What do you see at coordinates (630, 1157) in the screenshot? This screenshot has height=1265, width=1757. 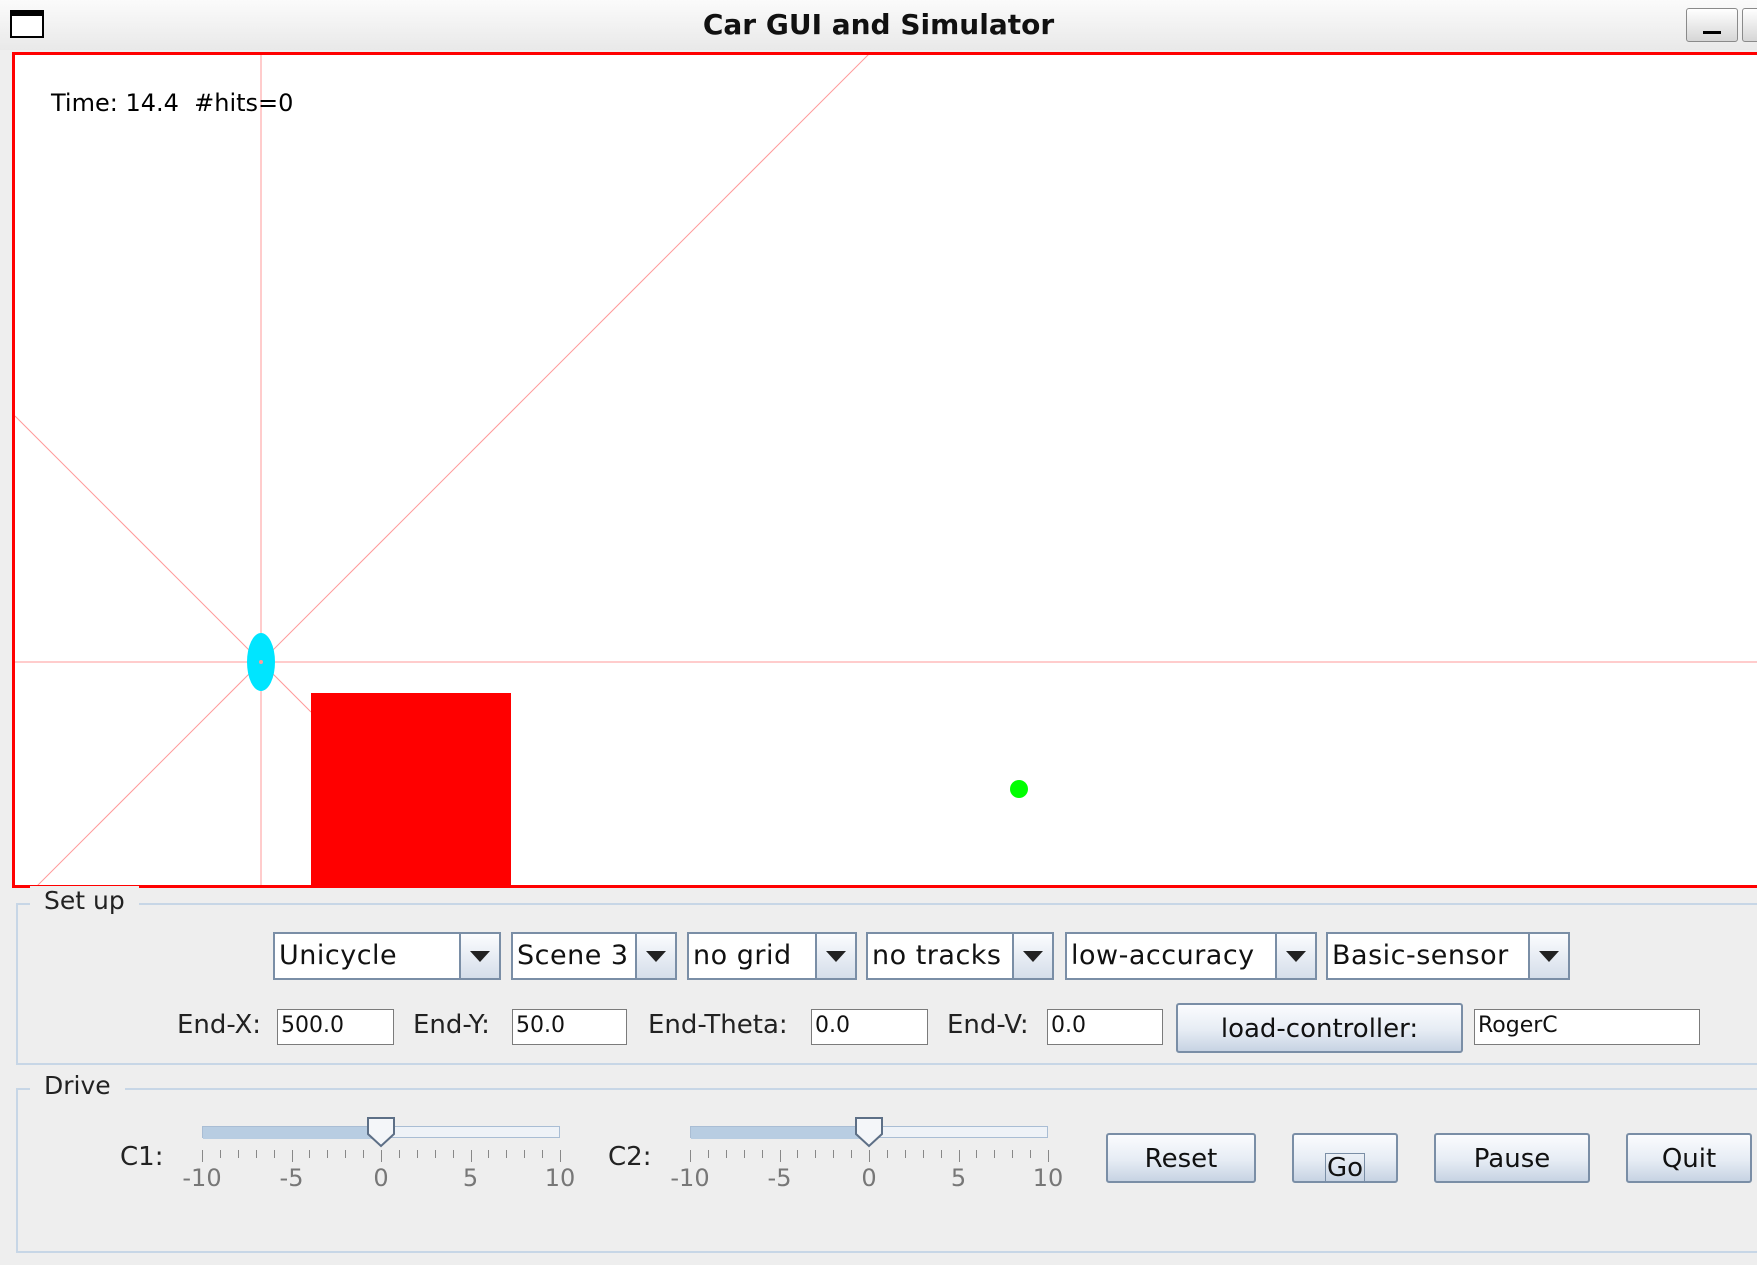 I see `c2-label: C2:` at bounding box center [630, 1157].